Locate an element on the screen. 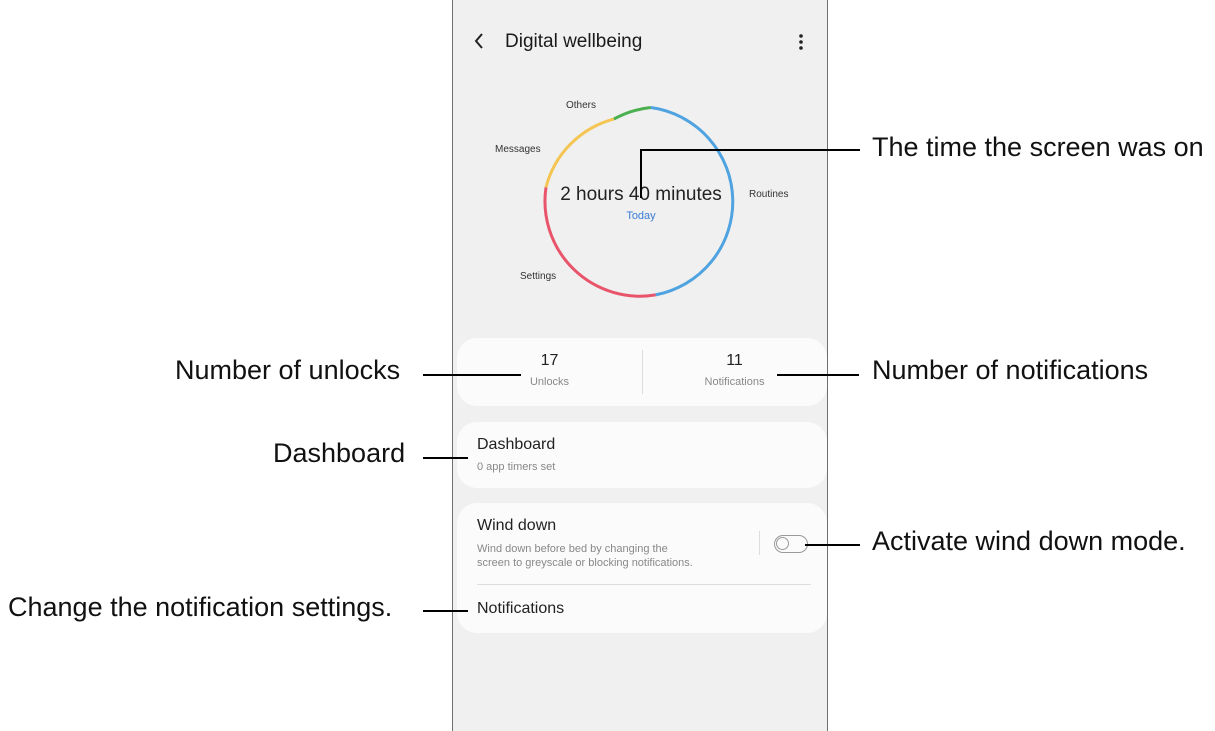  unlocks-label: Unlocks is located at coordinates (549, 382).